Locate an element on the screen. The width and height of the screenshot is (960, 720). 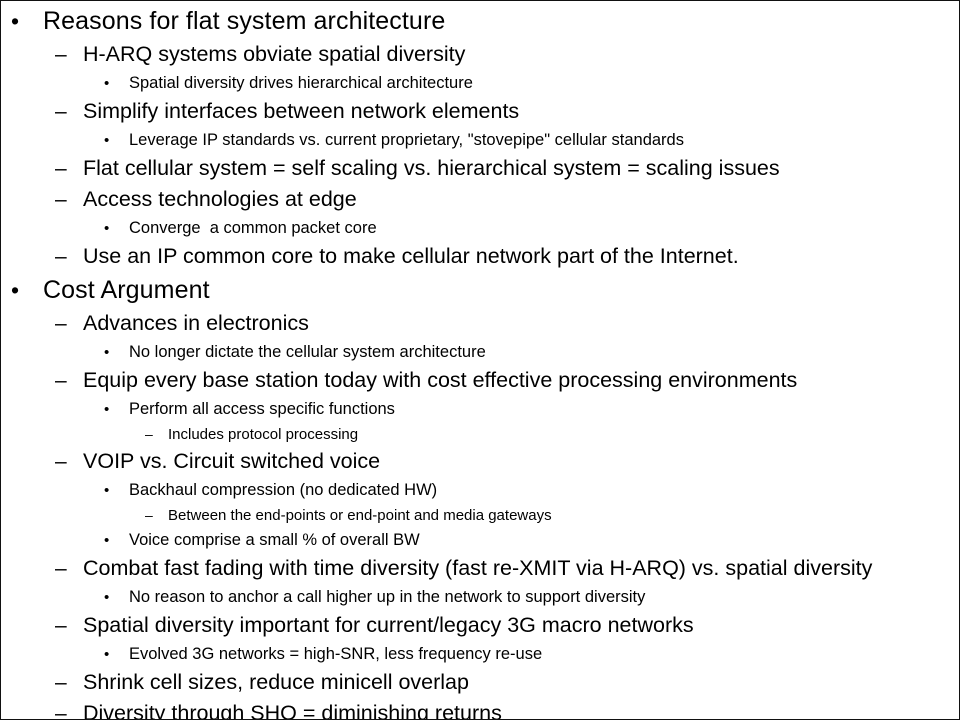
outline-item-text: Reasons for flat system architecture is located at coordinates (244, 21).